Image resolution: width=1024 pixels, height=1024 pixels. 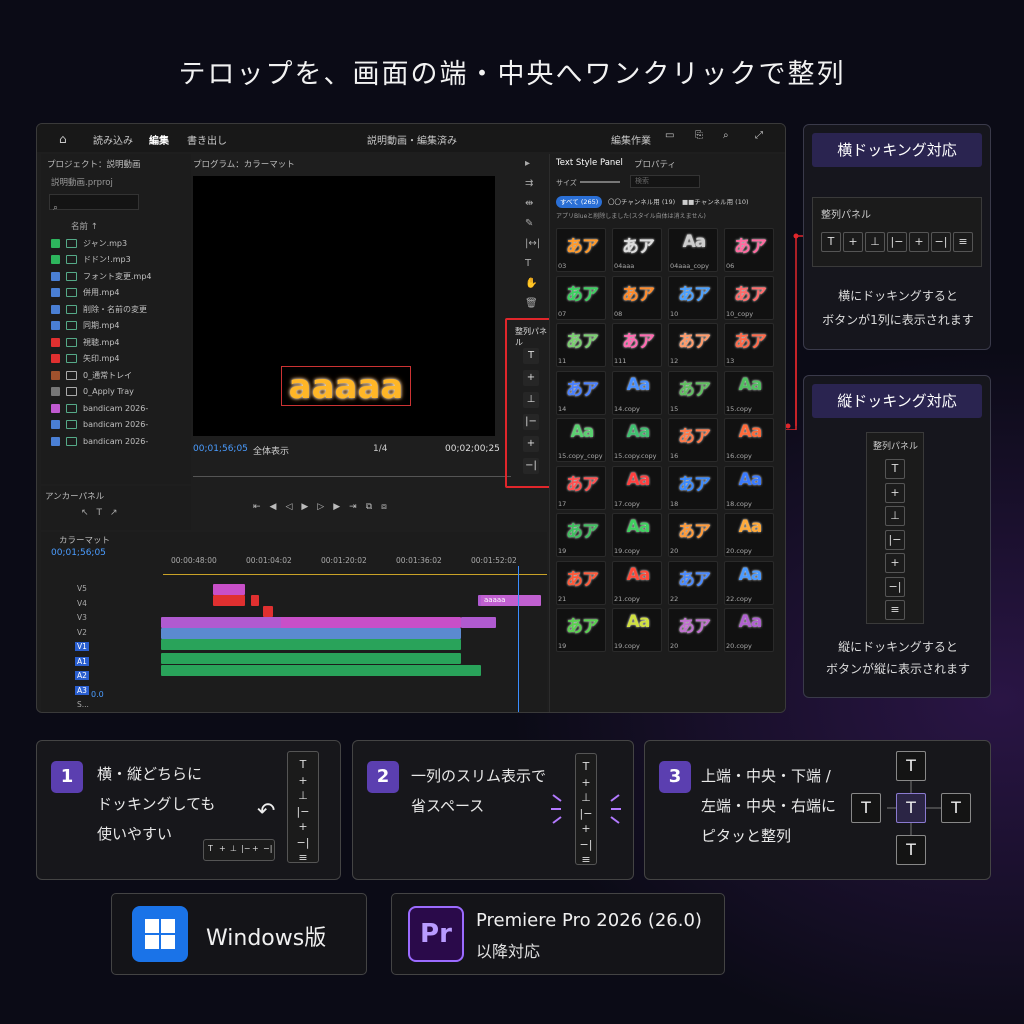 What do you see at coordinates (895, 516) in the screenshot?
I see `vertical-align-button: ⊥` at bounding box center [895, 516].